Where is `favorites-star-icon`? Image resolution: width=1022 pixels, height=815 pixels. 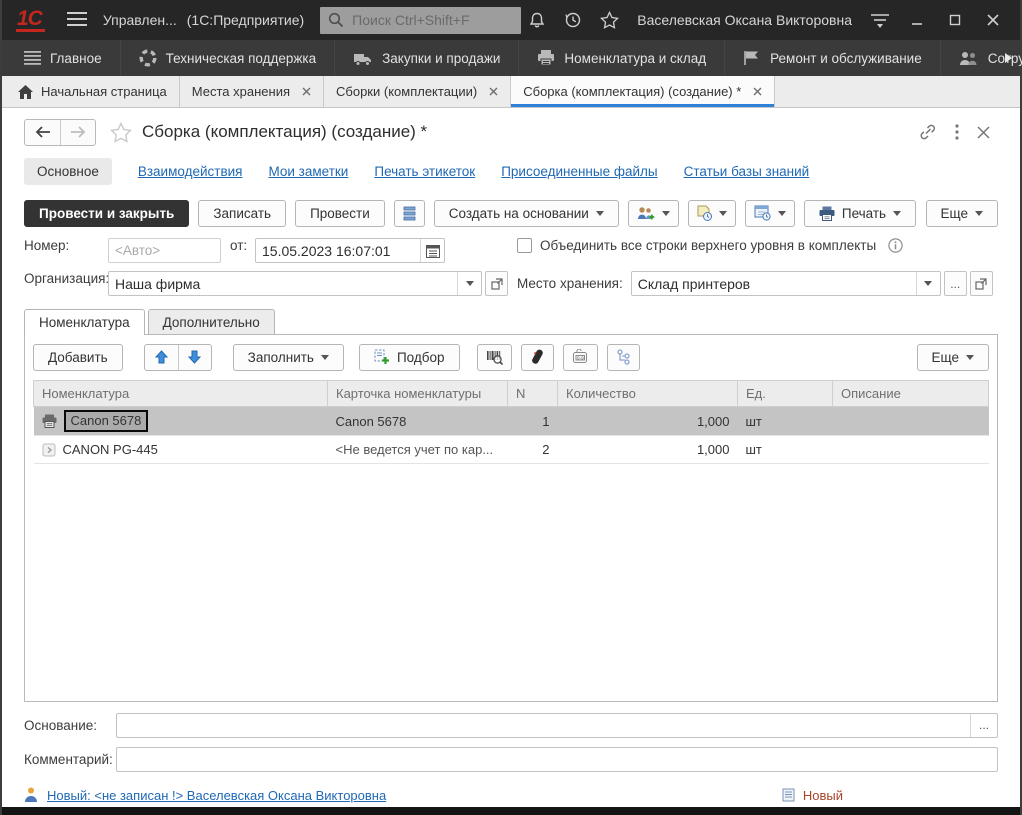
favorites-star-icon is located at coordinates (609, 20).